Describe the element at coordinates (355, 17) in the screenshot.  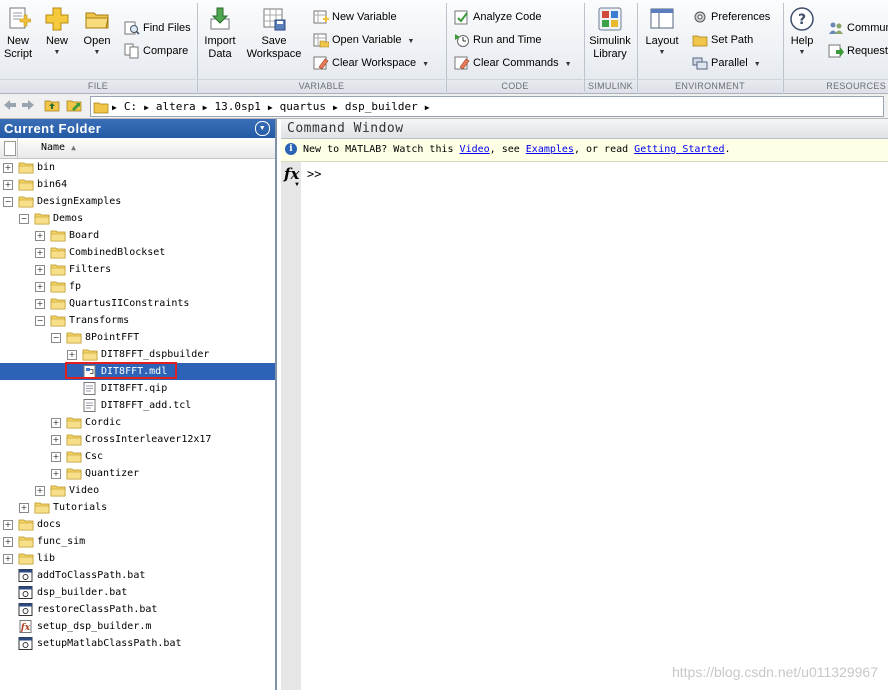
I see `new-variable-button: New Variable` at that location.